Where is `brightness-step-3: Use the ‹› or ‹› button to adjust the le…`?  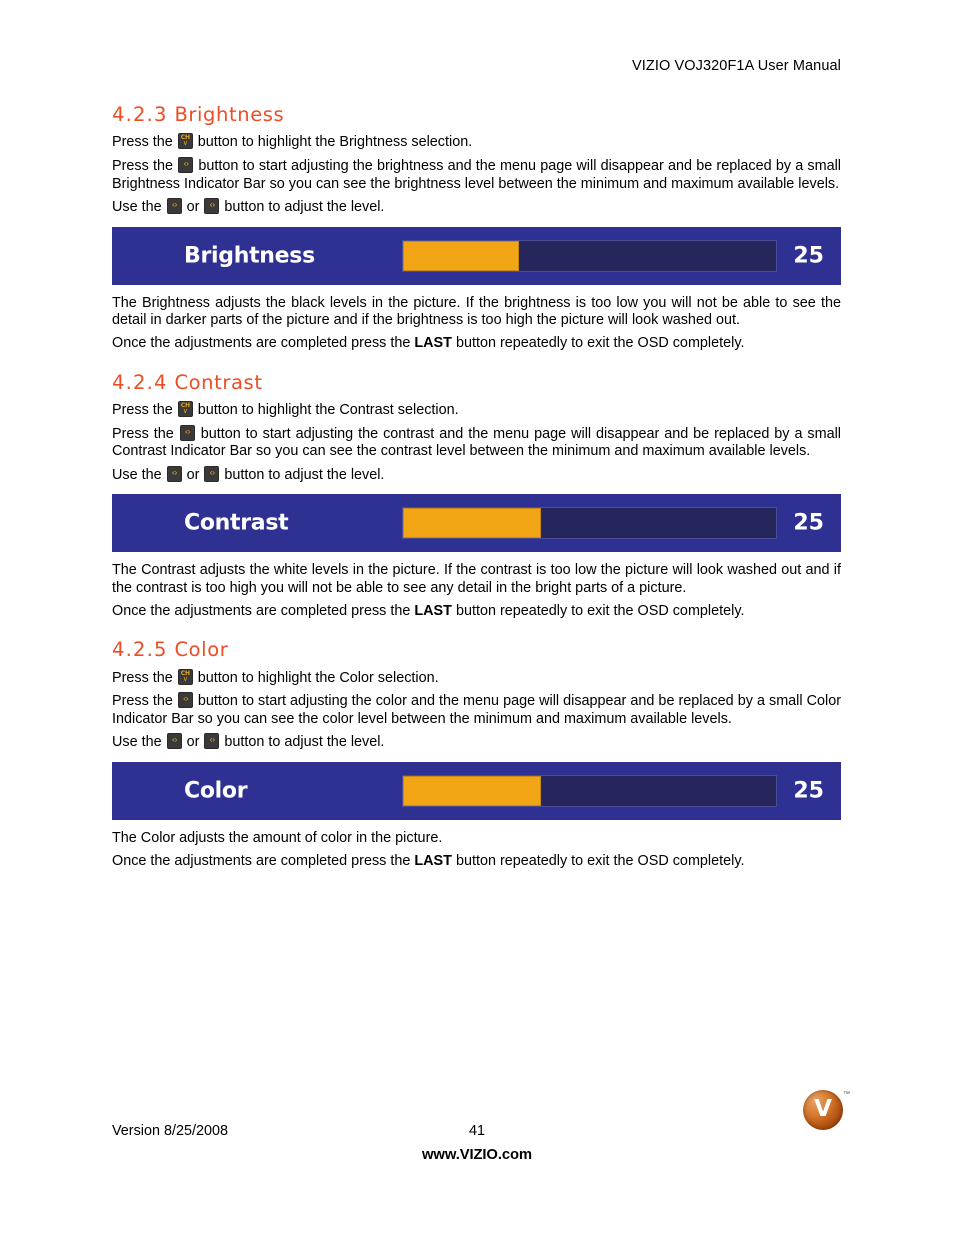 brightness-step-3: Use the ‹› or ‹› button to adjust the le… is located at coordinates (476, 207).